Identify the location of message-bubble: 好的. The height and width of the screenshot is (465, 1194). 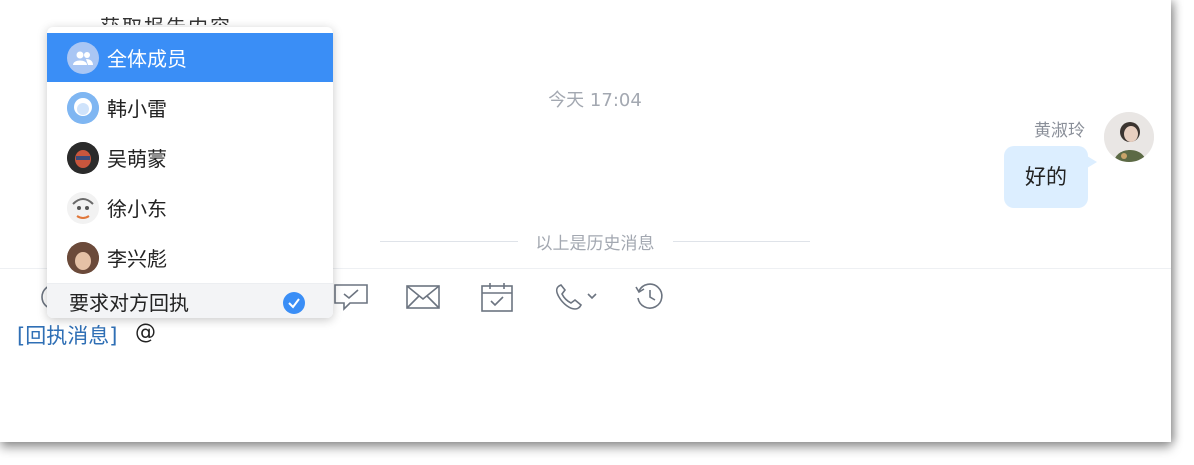
(1050, 177).